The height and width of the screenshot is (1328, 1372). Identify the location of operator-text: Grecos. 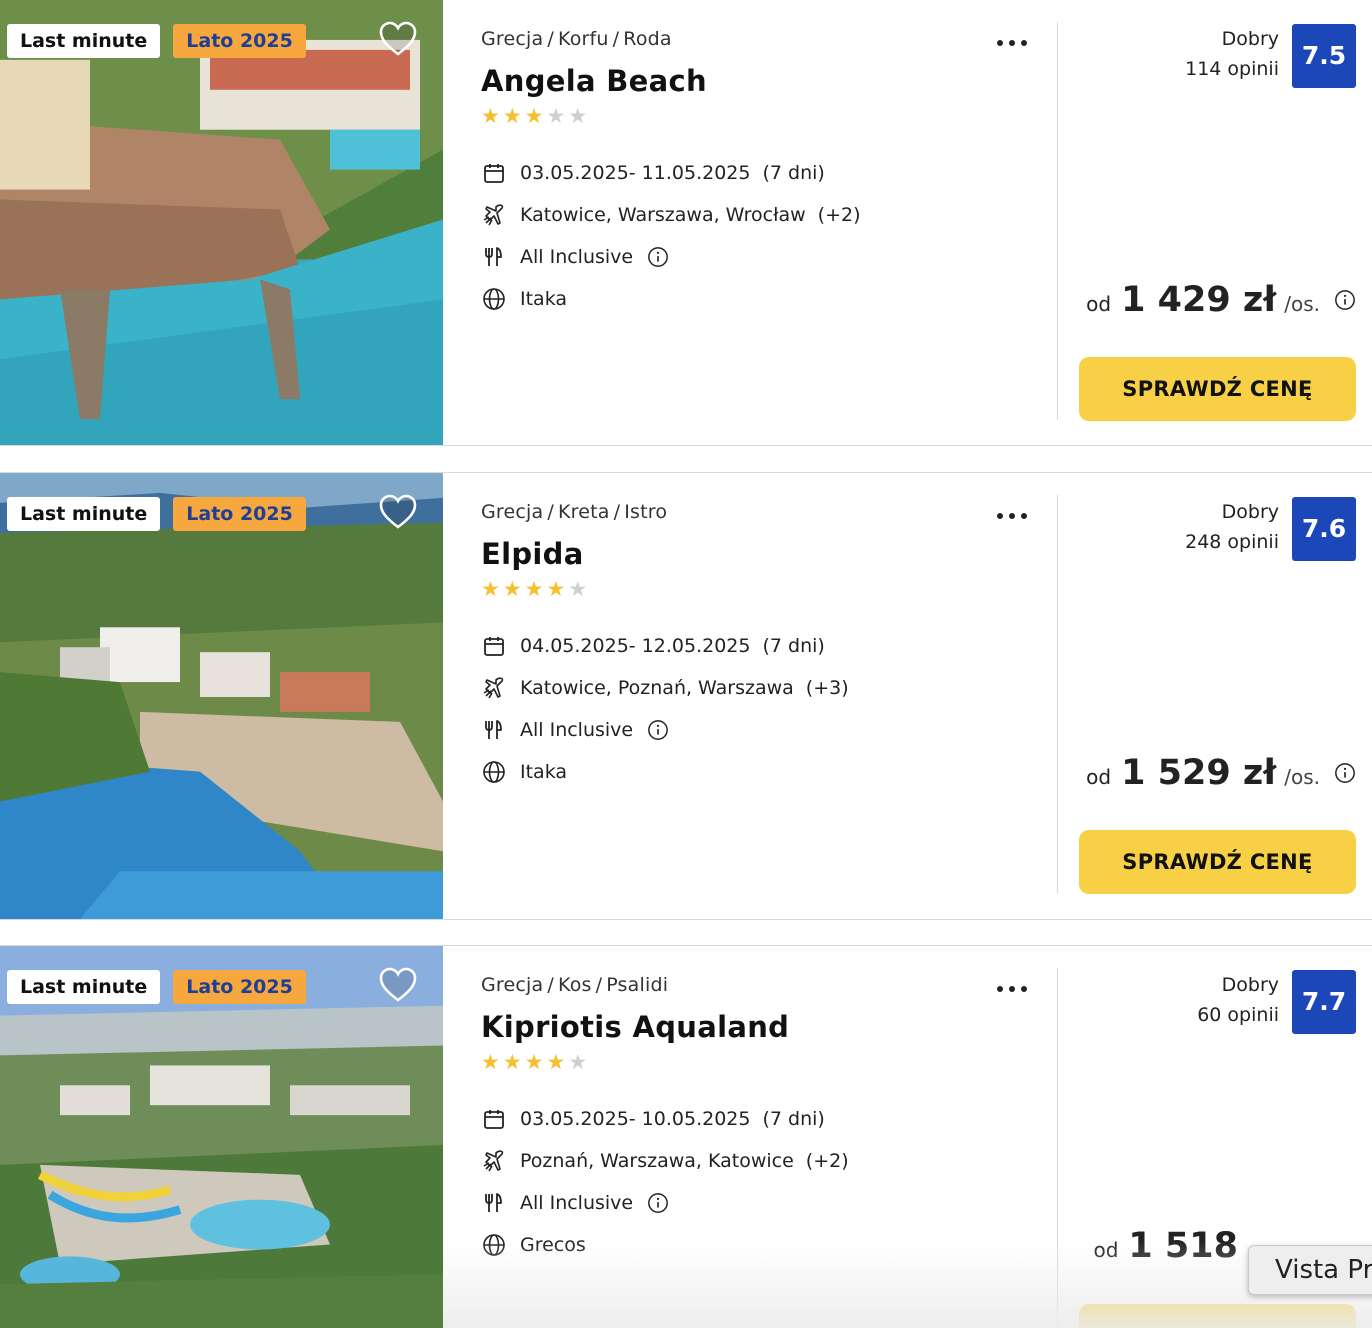
(553, 1245).